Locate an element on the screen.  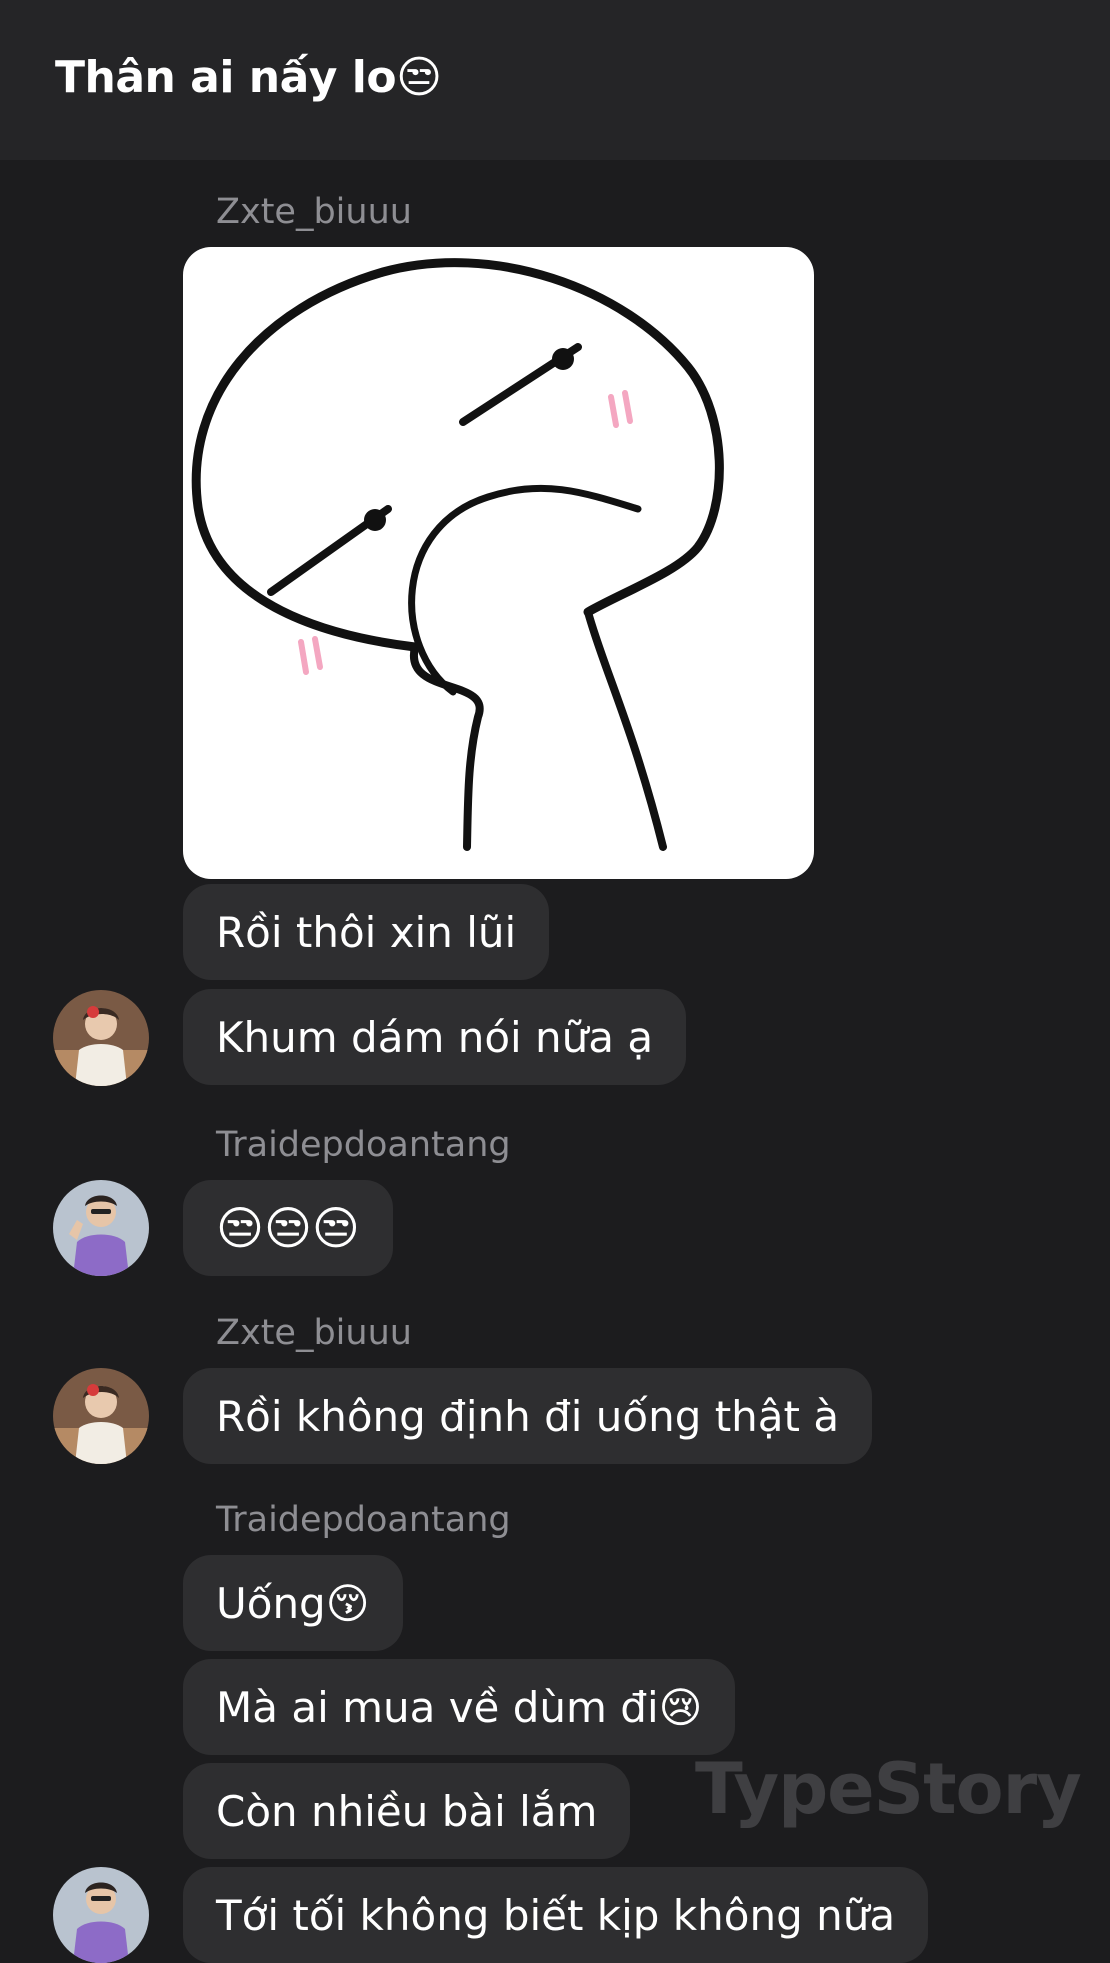
message-bubble: Khum dám nói nữa ạ is located at coordinates (435, 1037).